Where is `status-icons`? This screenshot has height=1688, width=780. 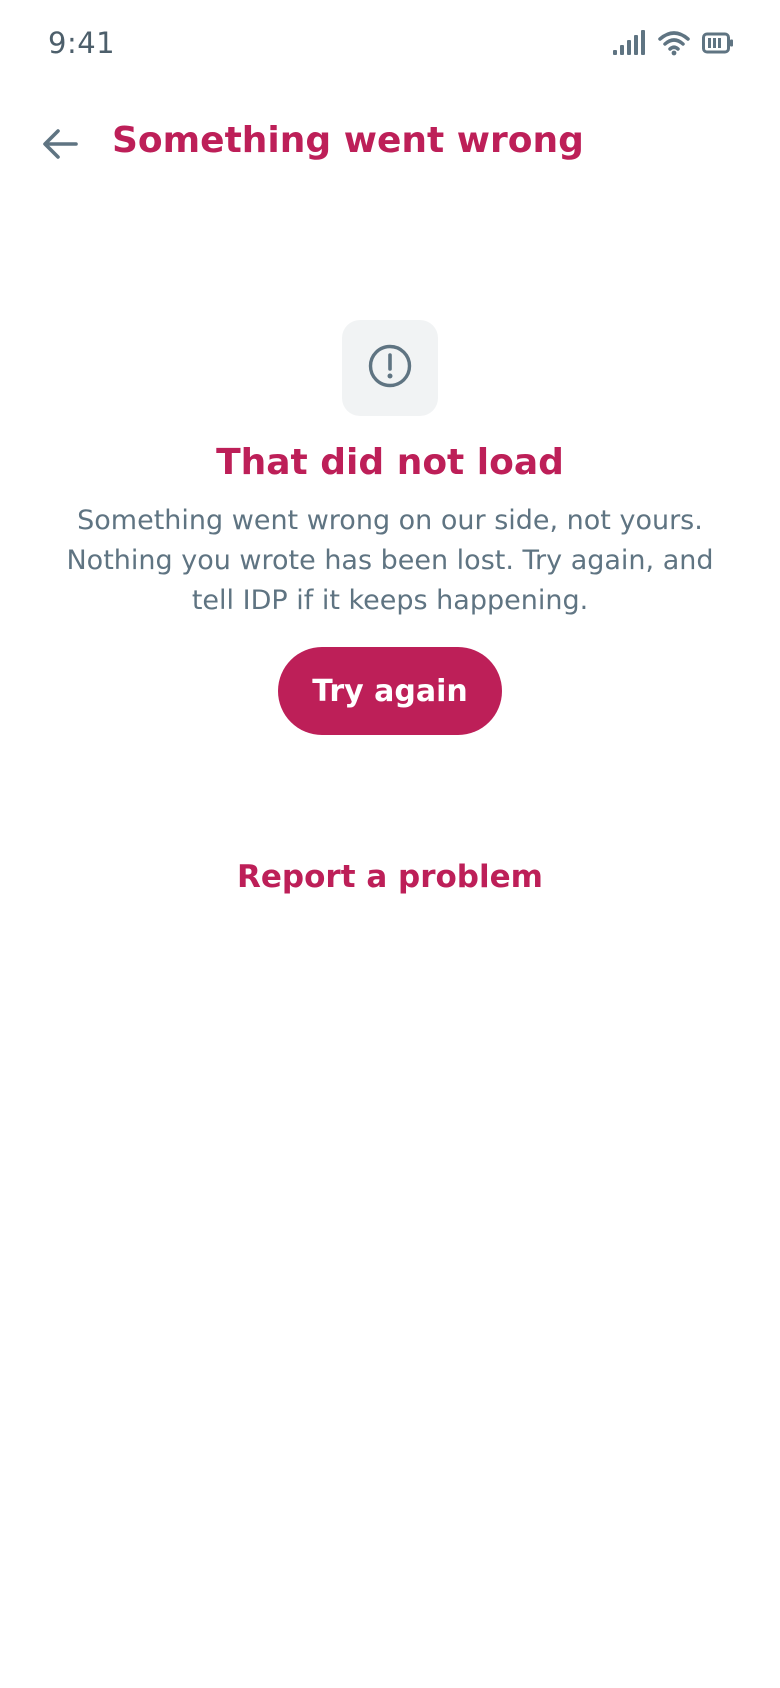
status-icons is located at coordinates (673, 43).